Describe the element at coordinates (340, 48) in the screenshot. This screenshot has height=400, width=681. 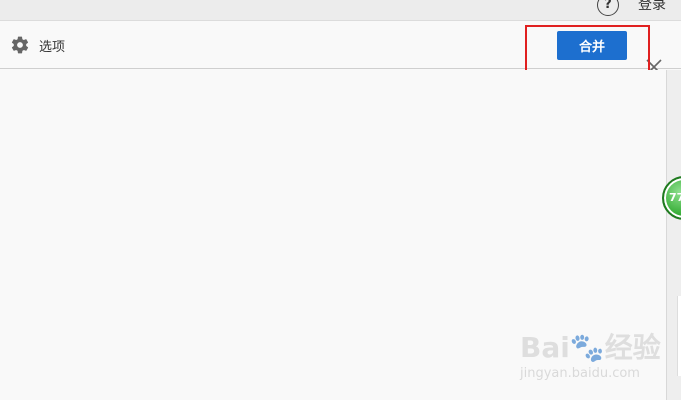
I see `toolbar: 选项 合并` at that location.